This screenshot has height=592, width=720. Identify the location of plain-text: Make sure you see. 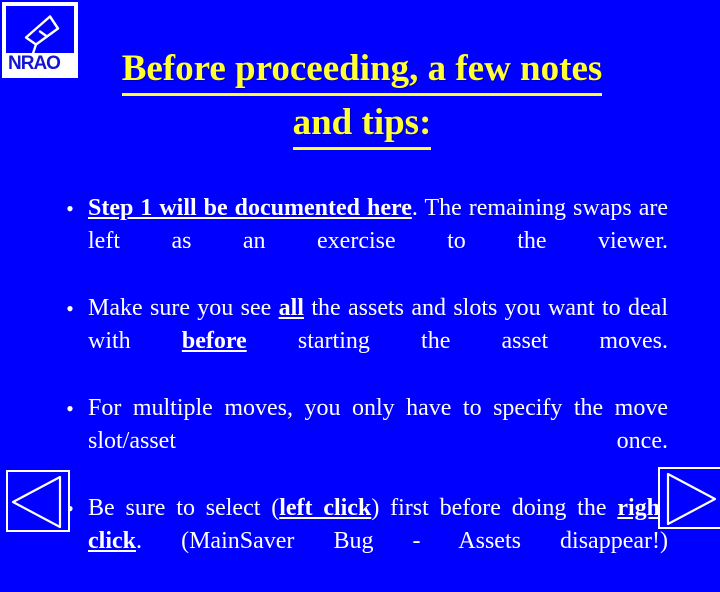
(183, 308).